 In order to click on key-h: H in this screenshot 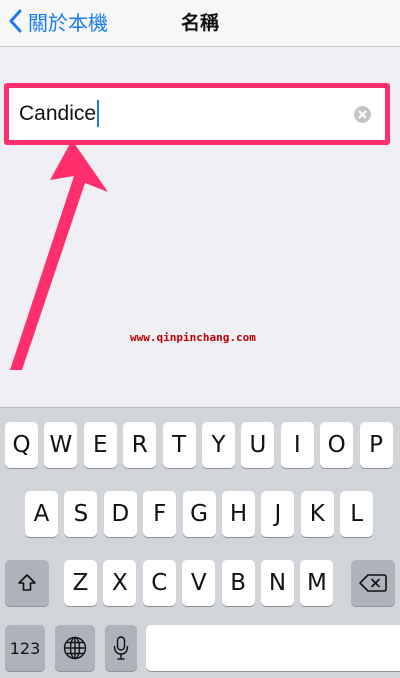, I will do `click(238, 514)`.